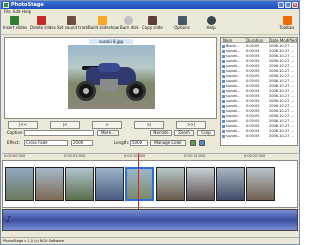  I want to click on file-duration: 0:00:05, so click(253, 136).